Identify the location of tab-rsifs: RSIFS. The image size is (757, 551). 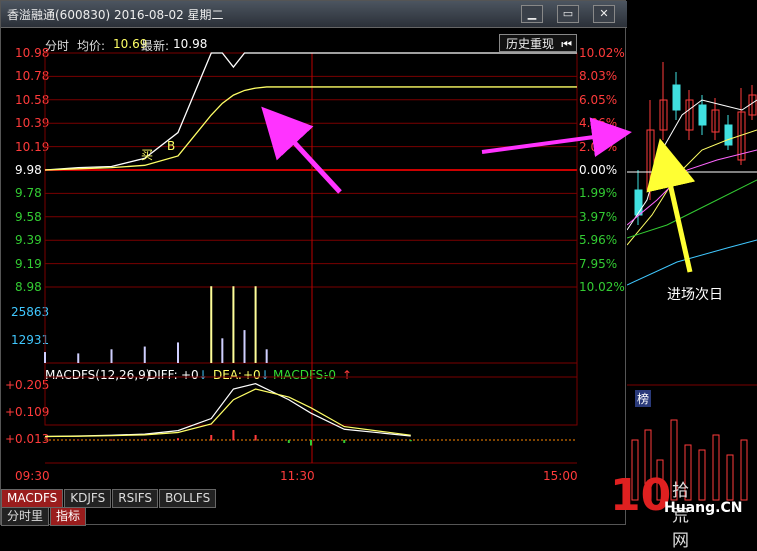
(135, 498).